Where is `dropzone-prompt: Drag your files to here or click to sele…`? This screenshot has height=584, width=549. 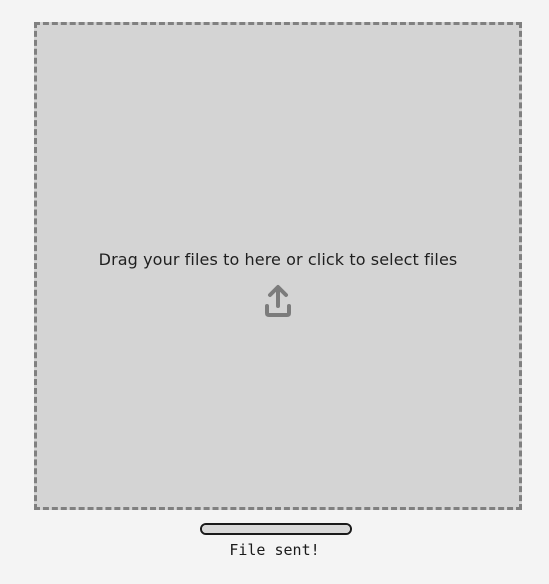 dropzone-prompt: Drag your files to here or click to sele… is located at coordinates (278, 259).